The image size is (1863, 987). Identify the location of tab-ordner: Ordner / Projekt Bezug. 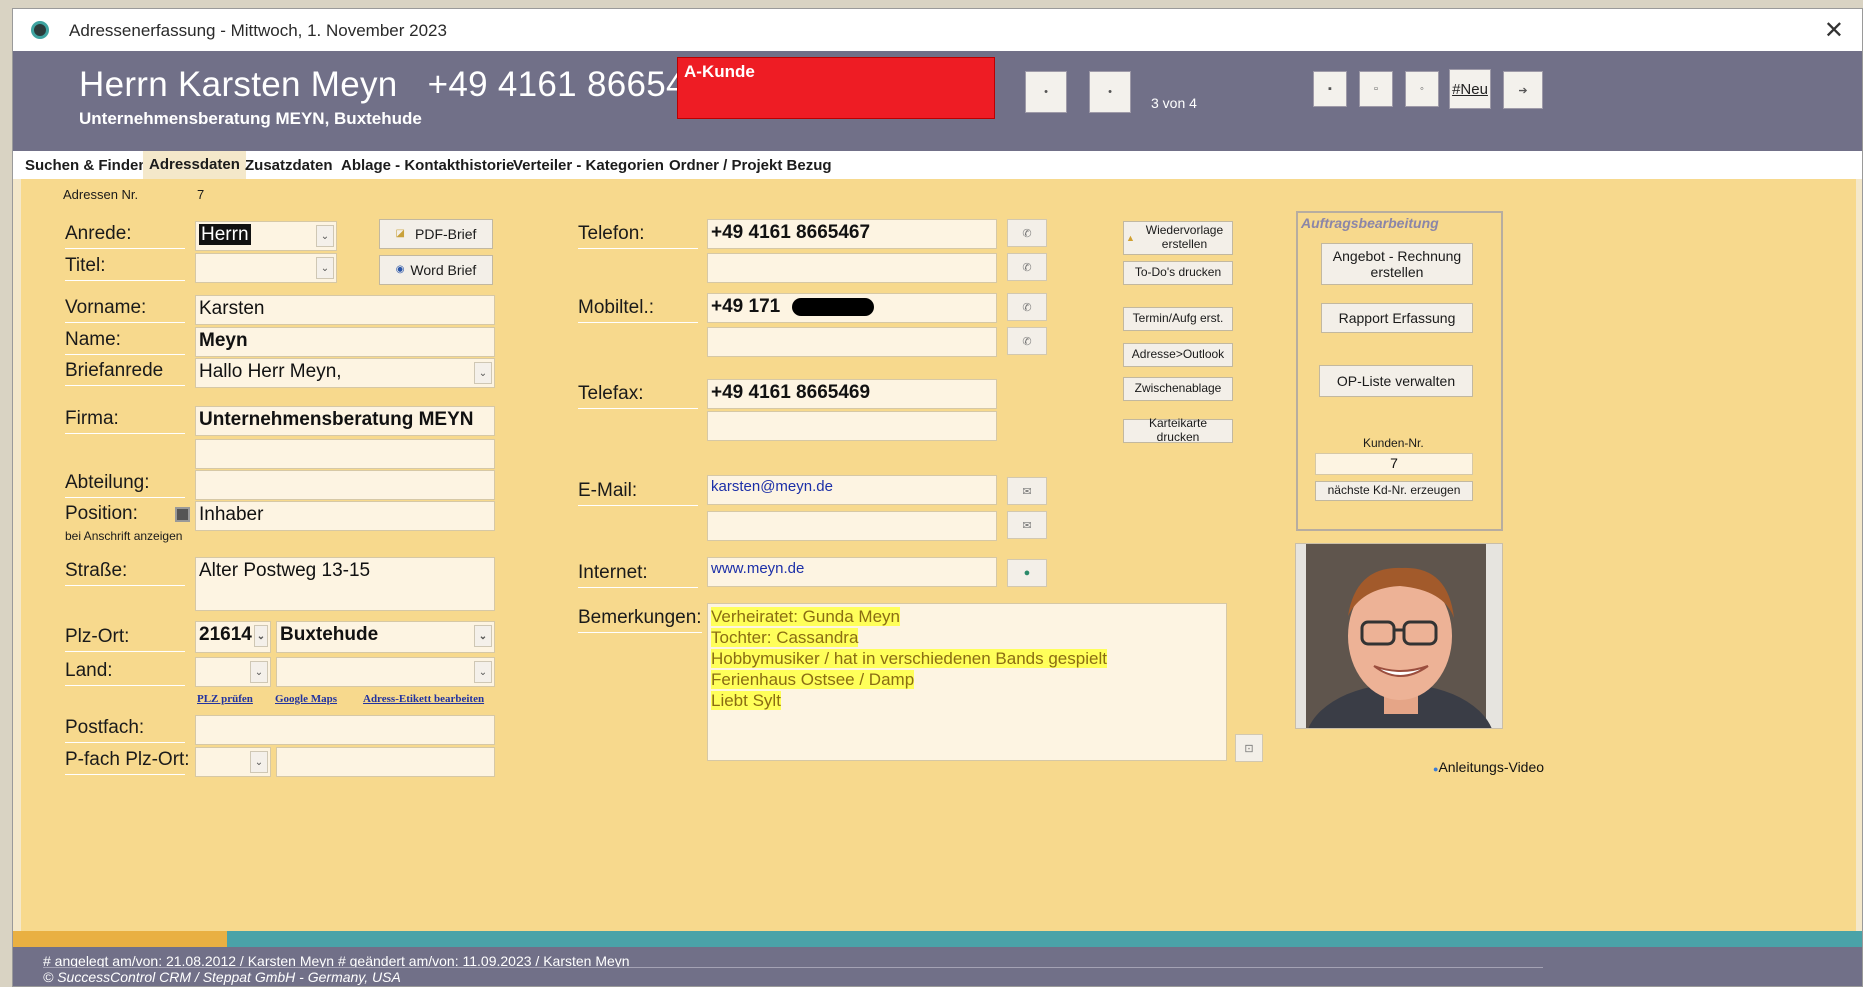
(750, 165).